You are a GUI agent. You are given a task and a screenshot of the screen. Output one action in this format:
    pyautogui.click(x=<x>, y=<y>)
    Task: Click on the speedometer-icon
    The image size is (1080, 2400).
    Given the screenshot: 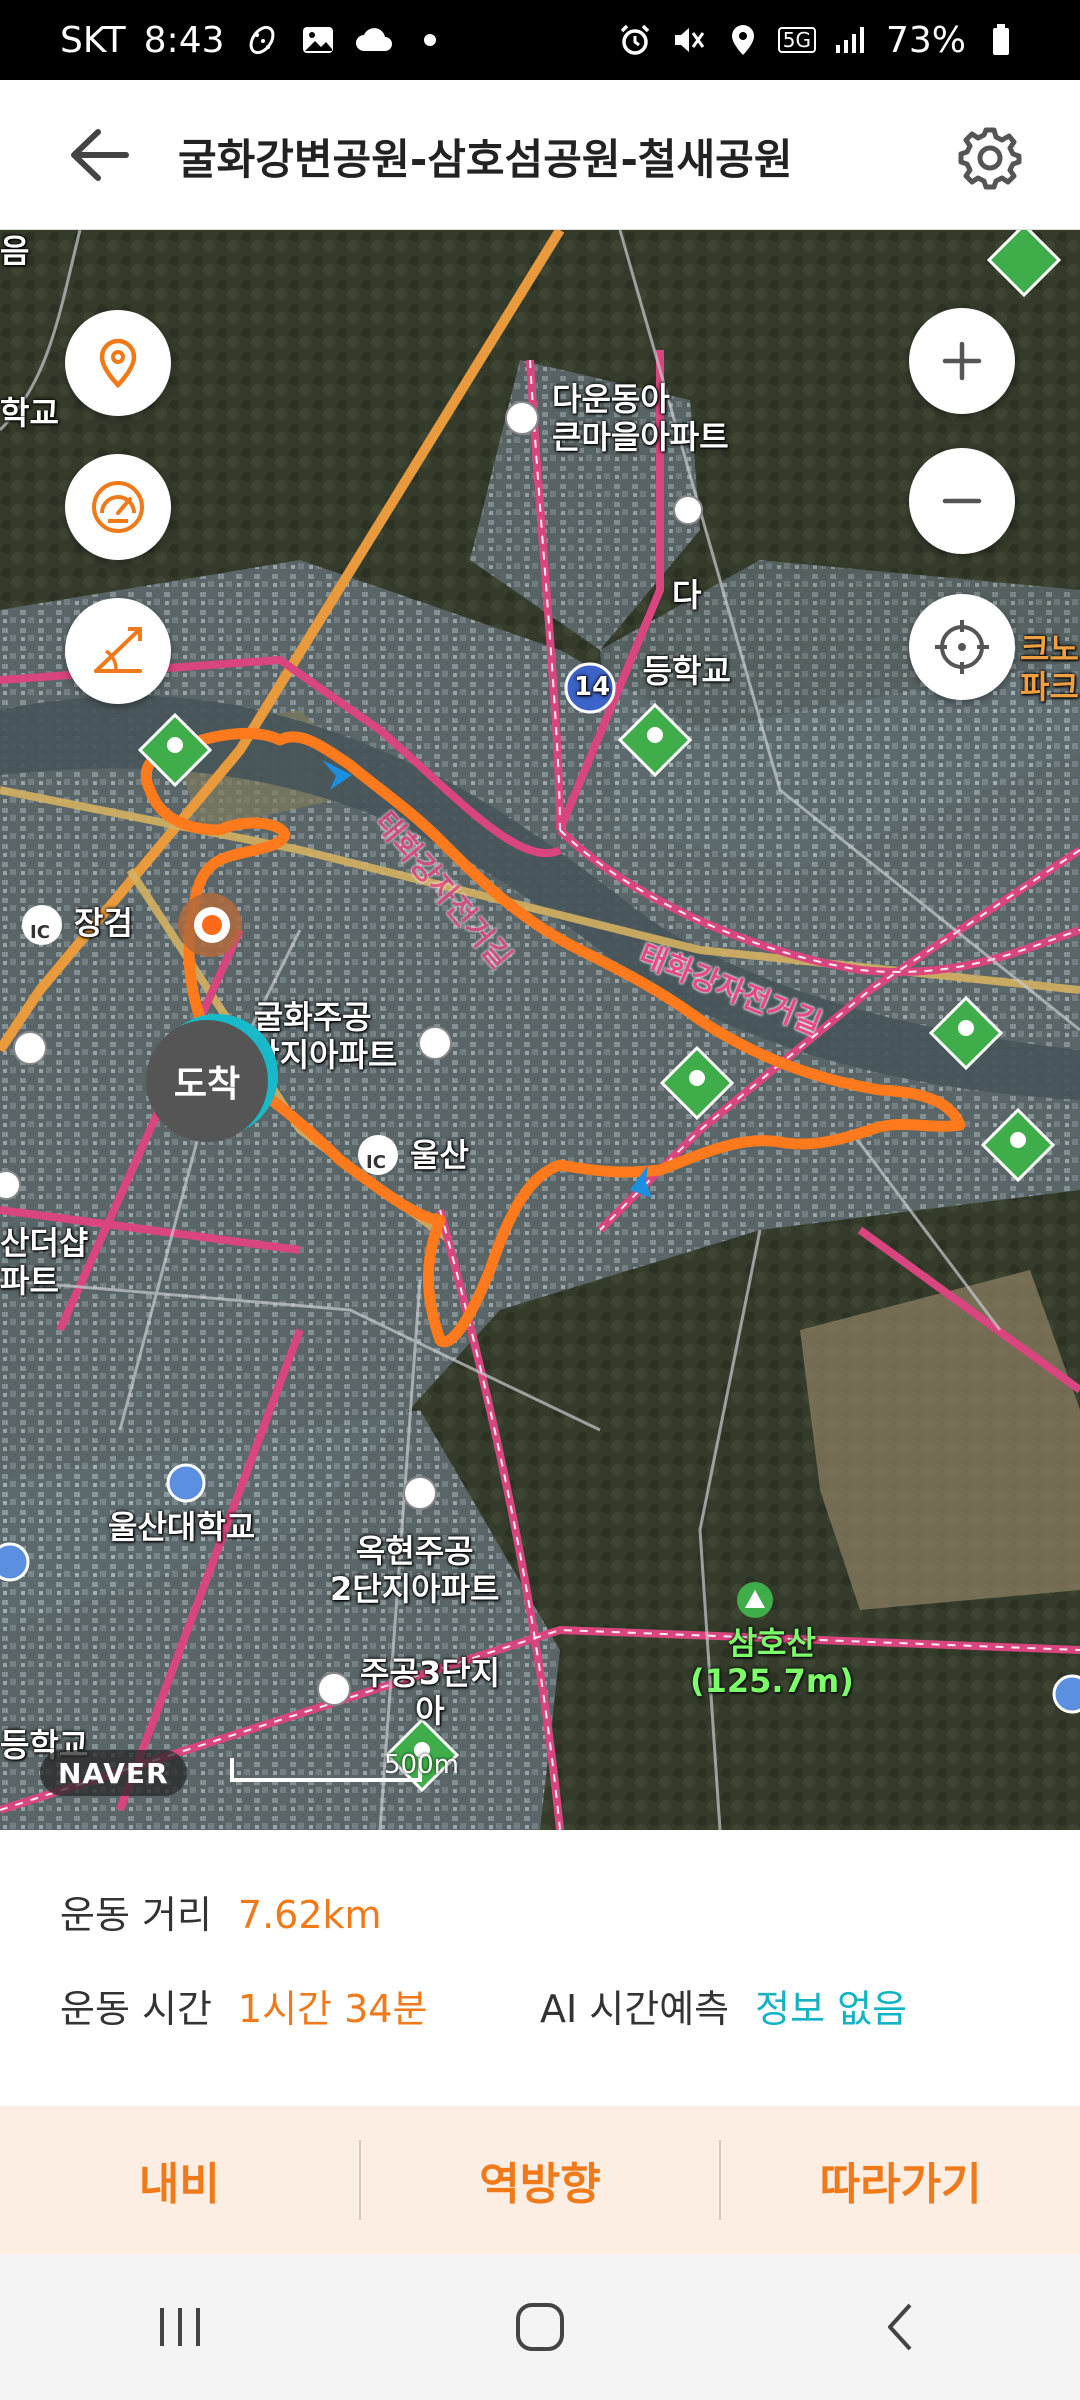 What is the action you would take?
    pyautogui.click(x=118, y=507)
    